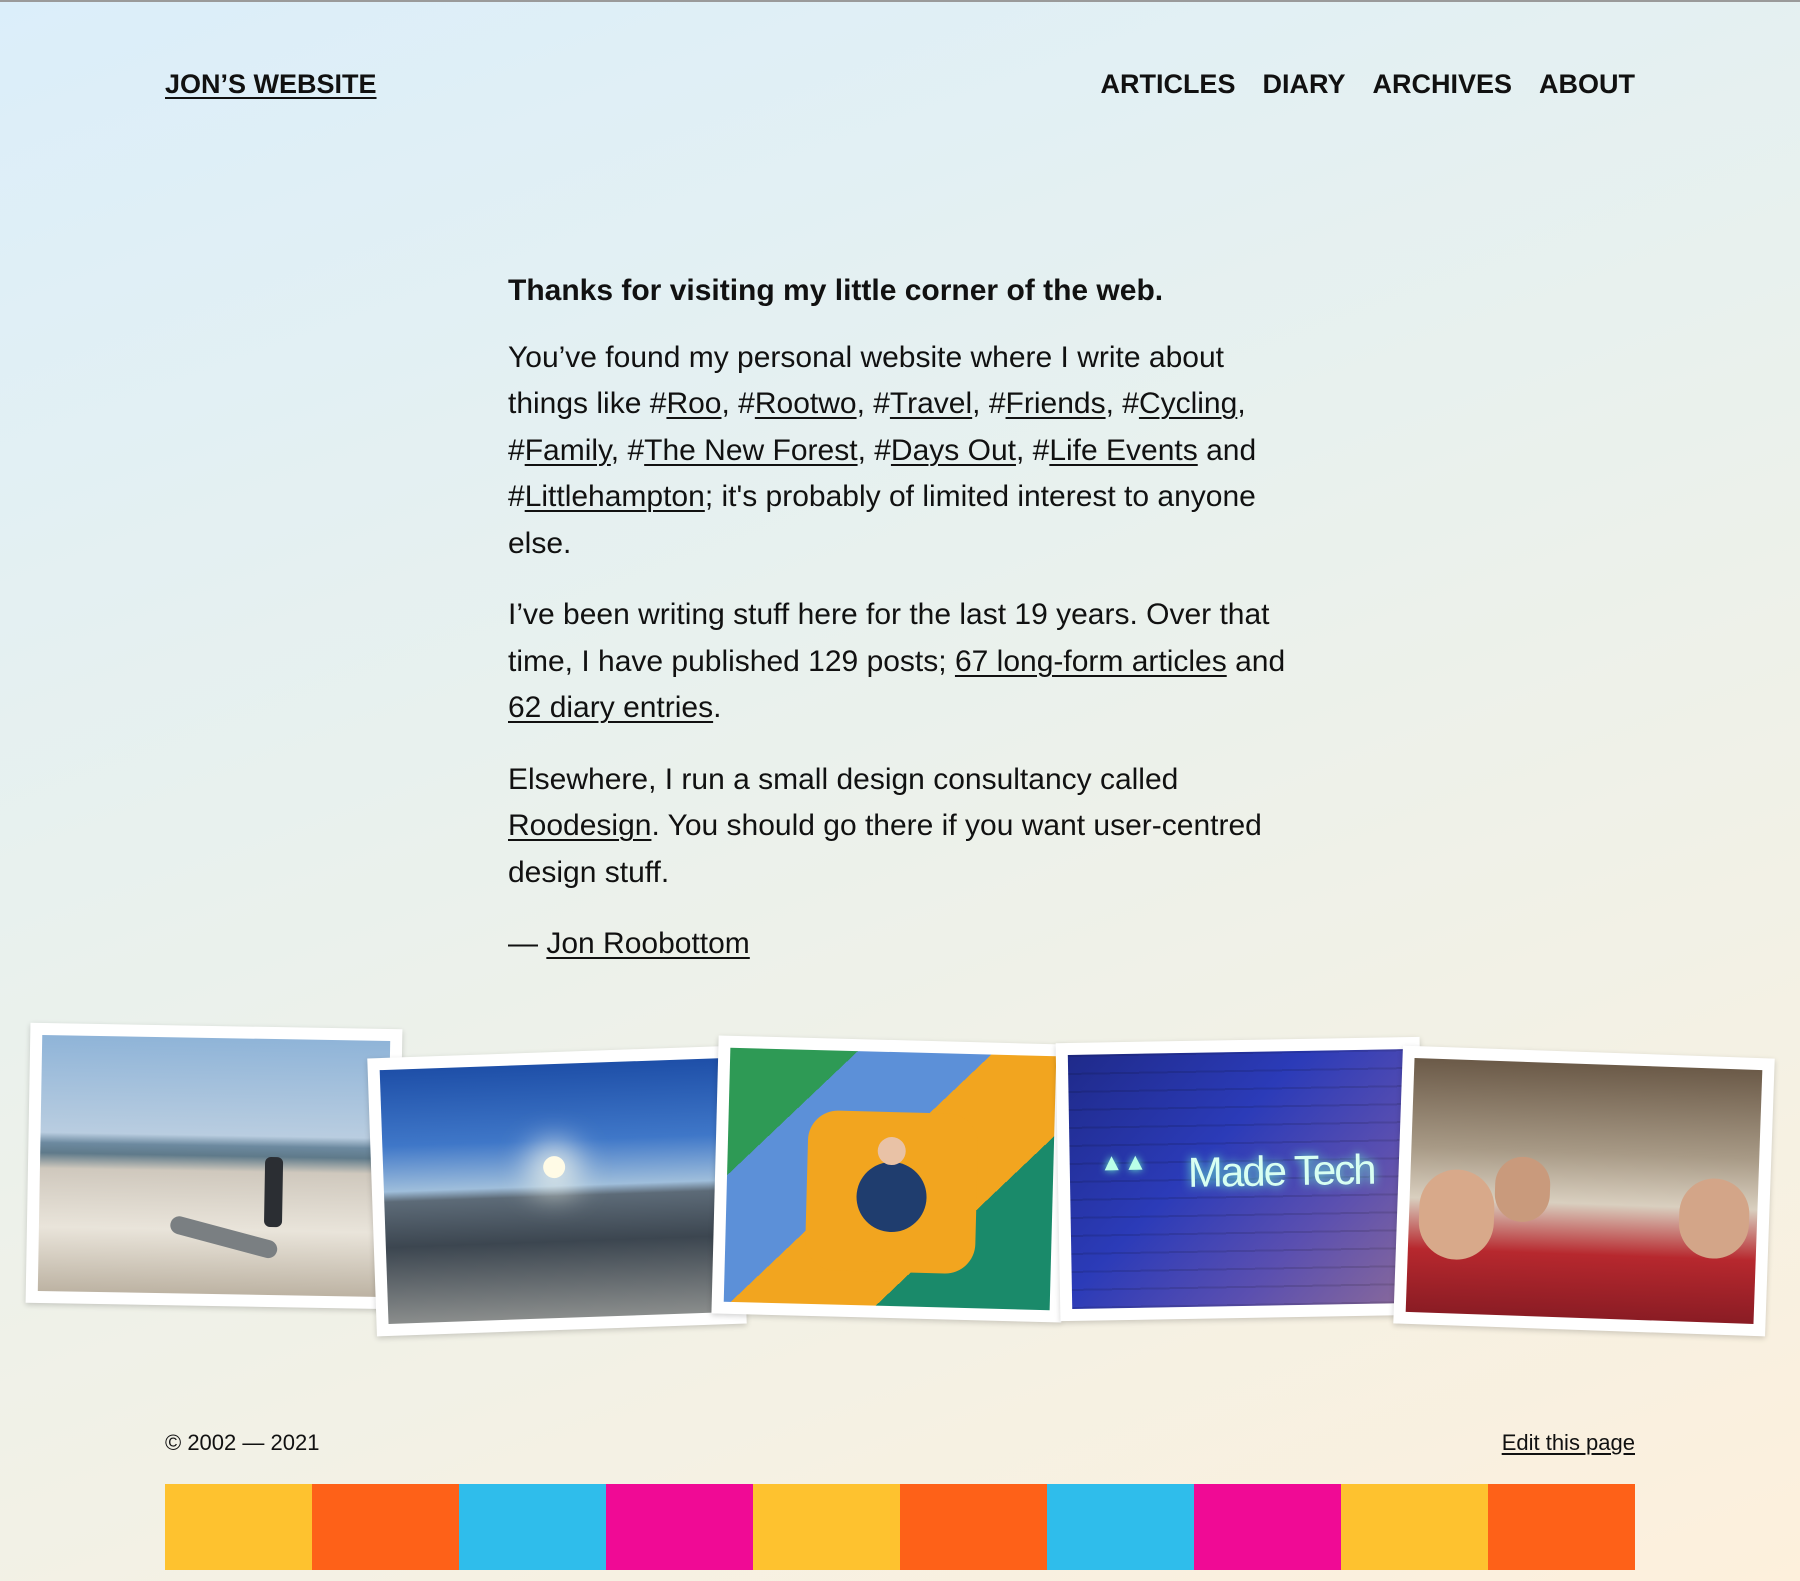 Image resolution: width=1800 pixels, height=1581 pixels. Describe the element at coordinates (271, 84) in the screenshot. I see `site-title-link: JON’S WEBSITE` at that location.